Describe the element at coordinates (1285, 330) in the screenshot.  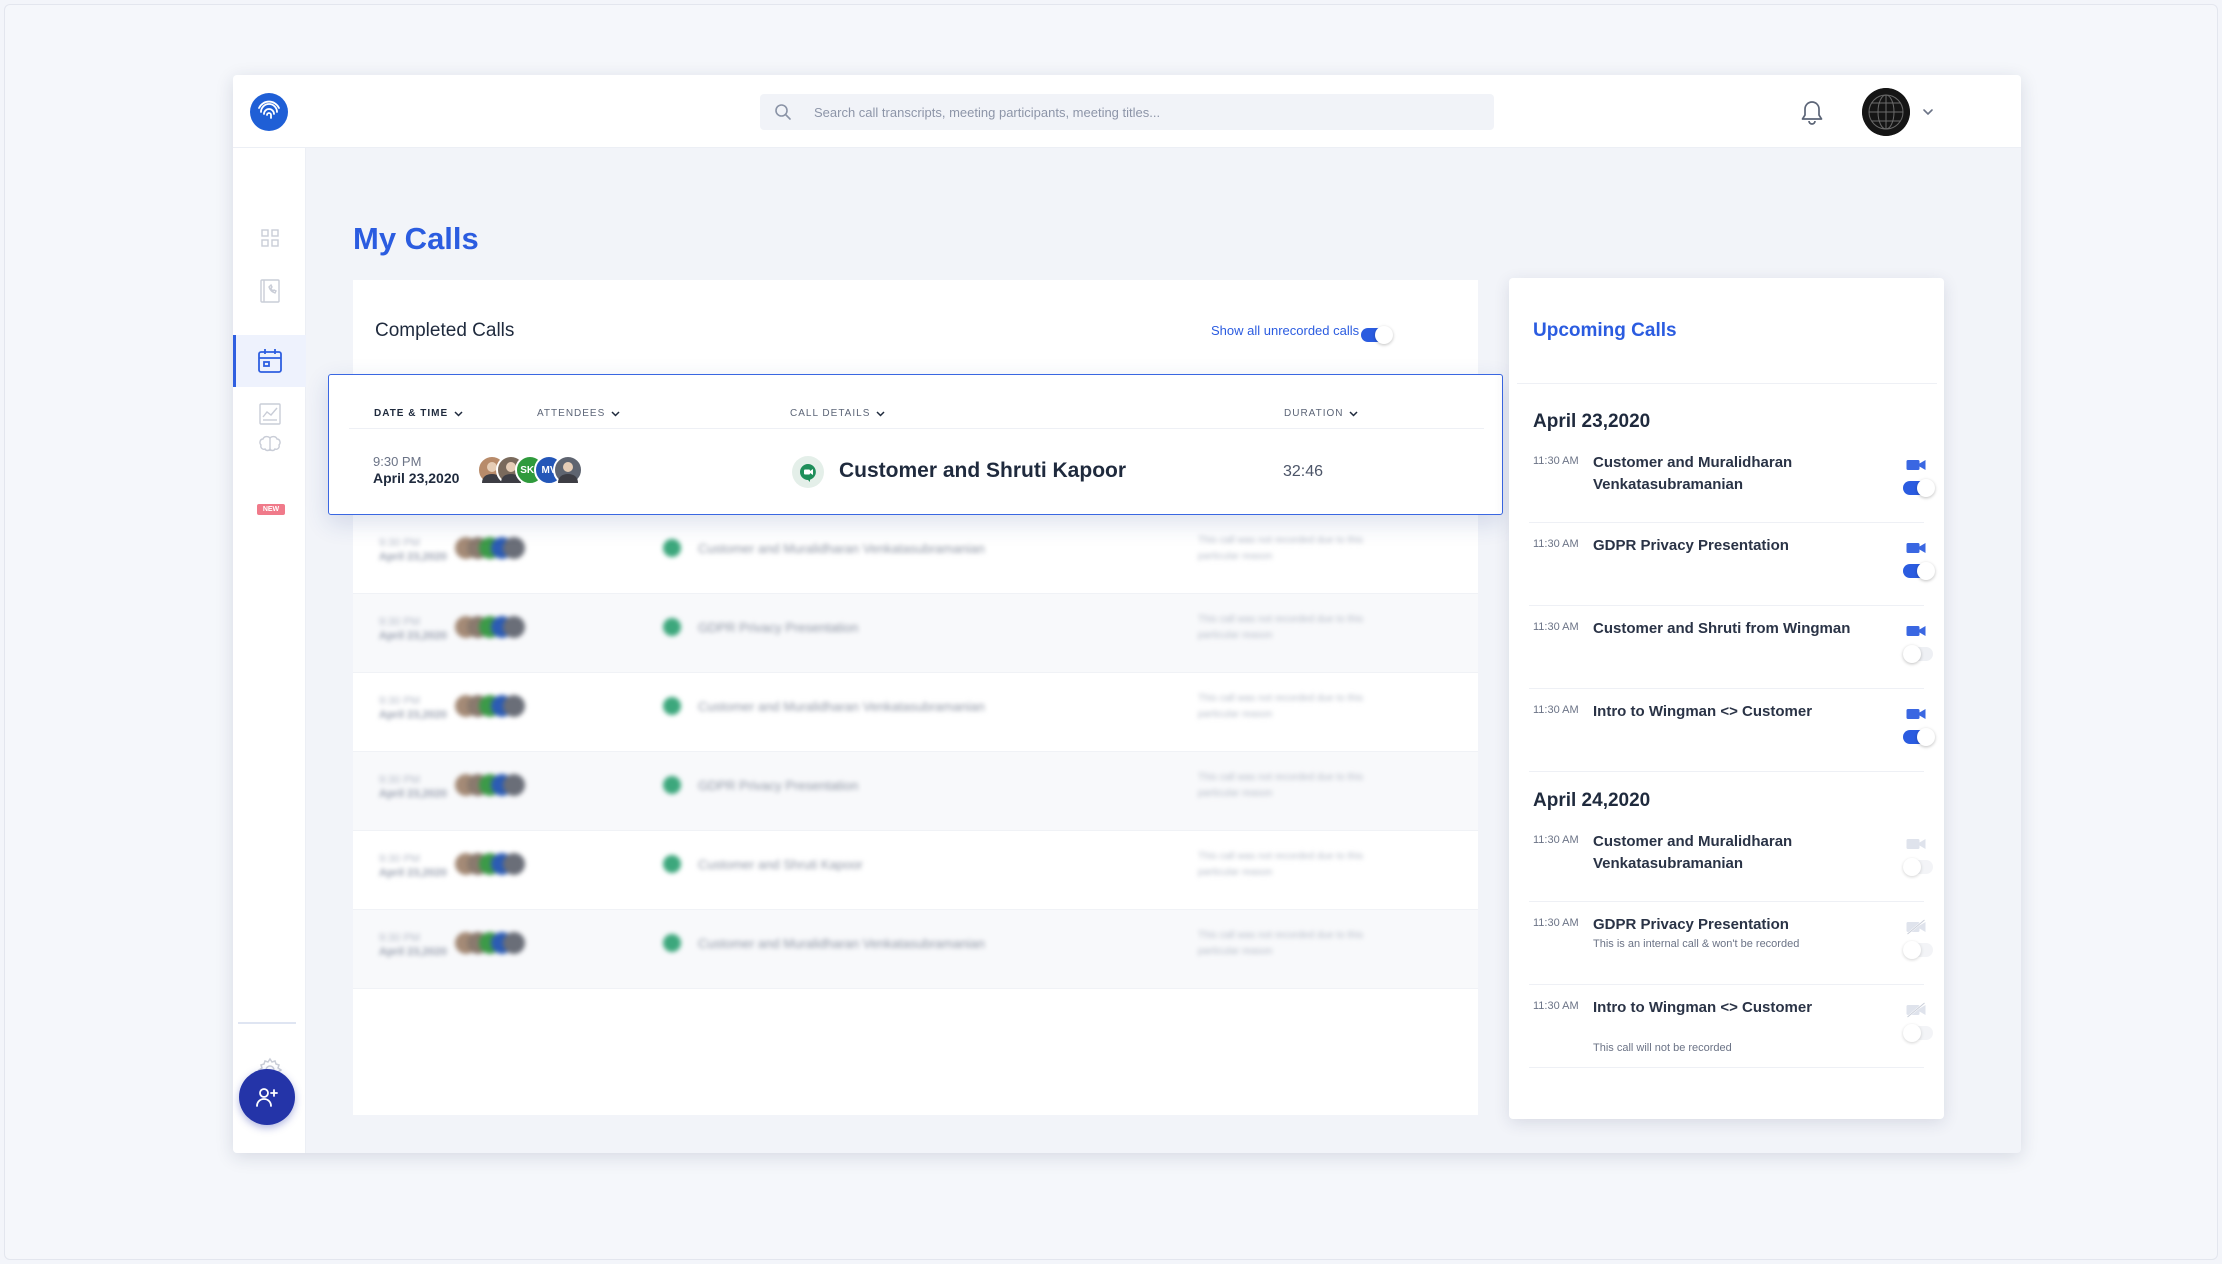
I see `show-unrecorded-label: Show all unrecorded calls` at that location.